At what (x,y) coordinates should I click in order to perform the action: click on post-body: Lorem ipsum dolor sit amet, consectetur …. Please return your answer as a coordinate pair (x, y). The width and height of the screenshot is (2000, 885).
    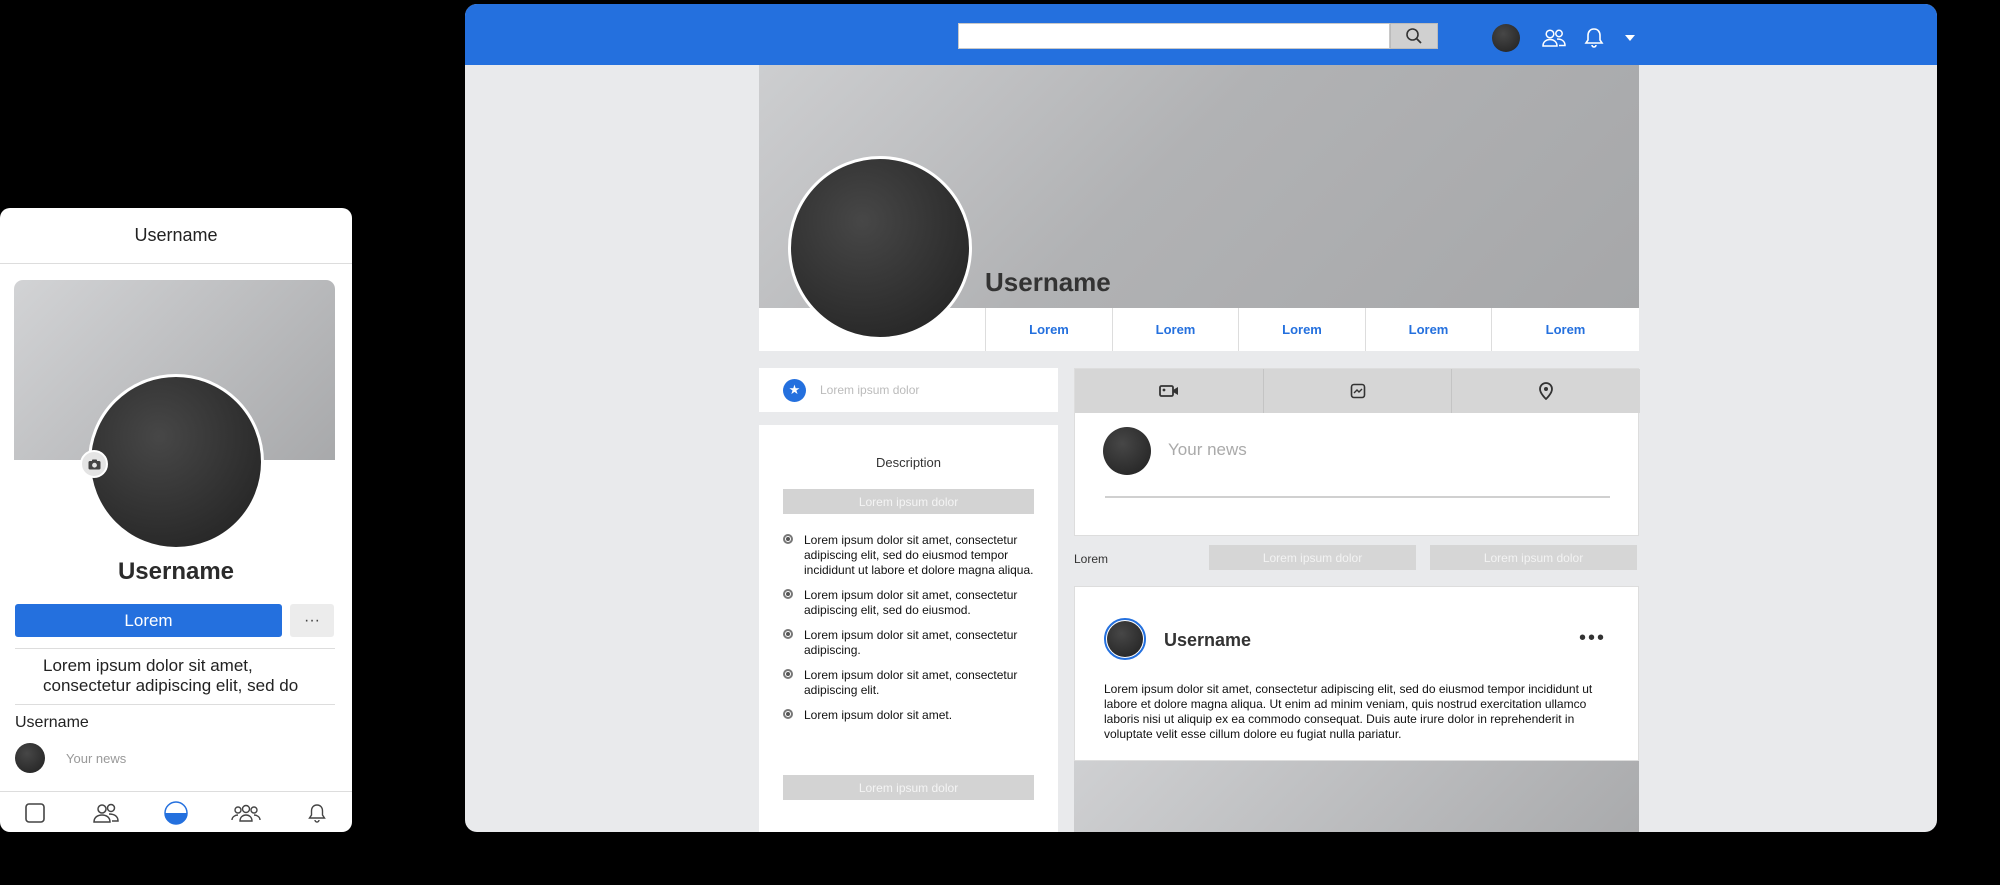
    Looking at the image, I should click on (1348, 711).